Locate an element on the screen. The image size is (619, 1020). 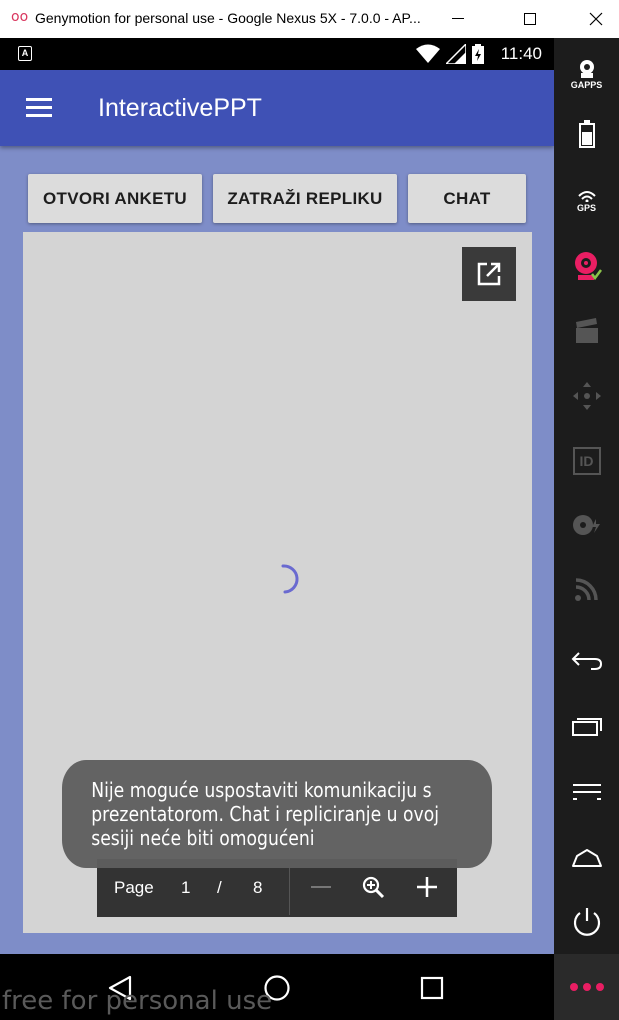
remote-control-button is located at coordinates (586, 589).